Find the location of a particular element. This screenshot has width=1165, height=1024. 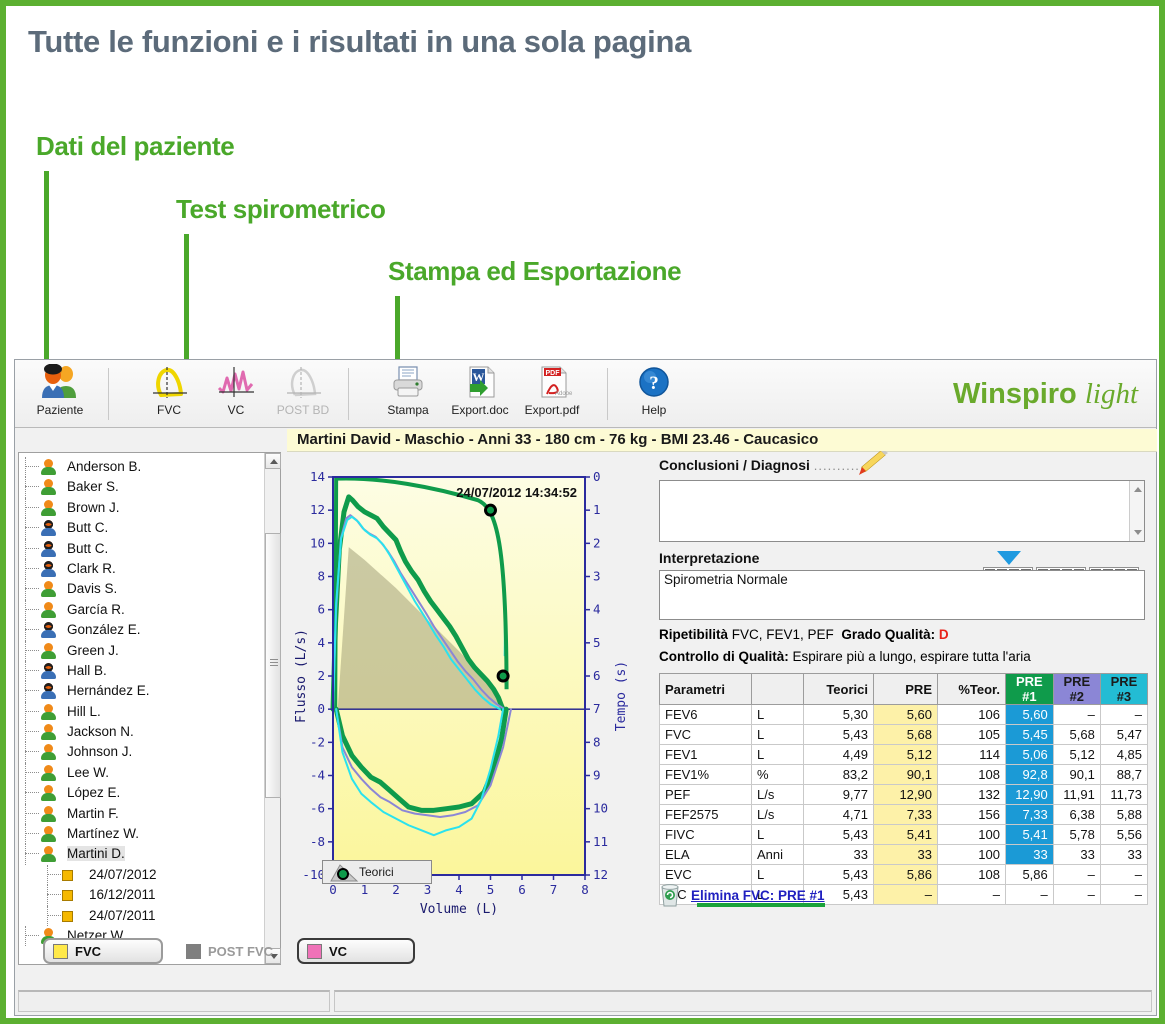

patient-tree-scrollbar is located at coordinates (272, 708).